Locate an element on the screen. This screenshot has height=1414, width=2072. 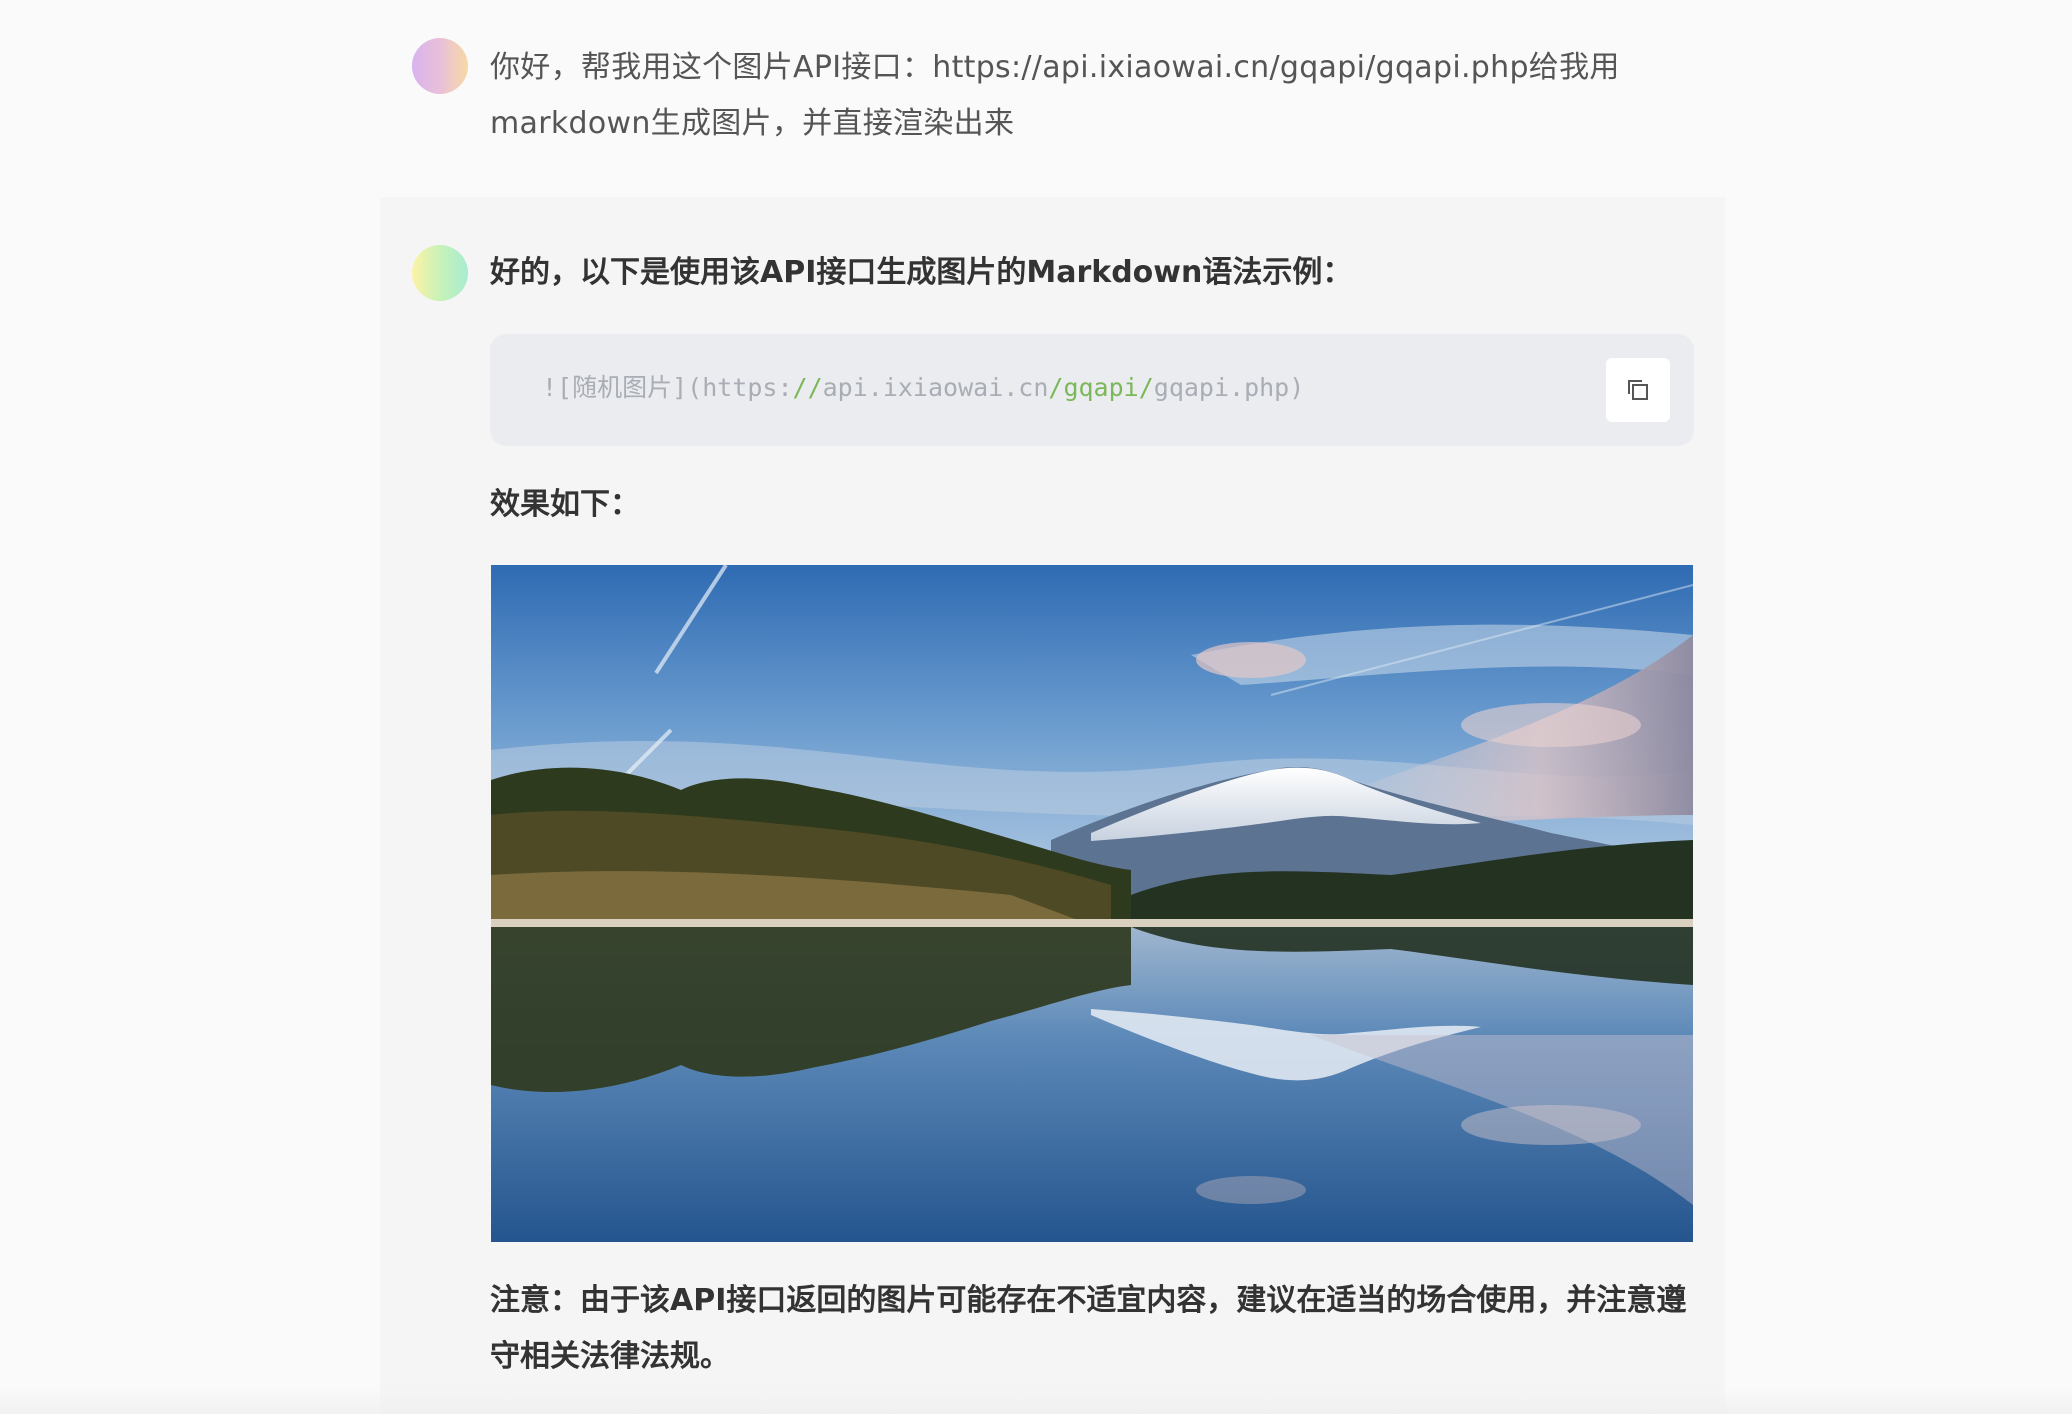
code-path: /gqapi/ is located at coordinates (1101, 387).